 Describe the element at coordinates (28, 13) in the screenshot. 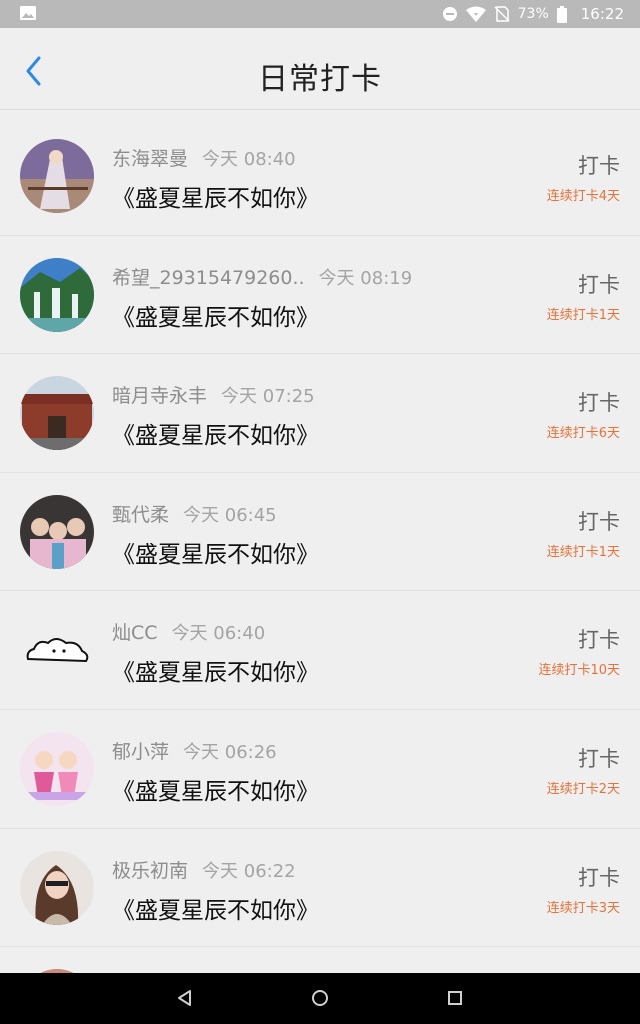

I see `image-notification-icon` at that location.